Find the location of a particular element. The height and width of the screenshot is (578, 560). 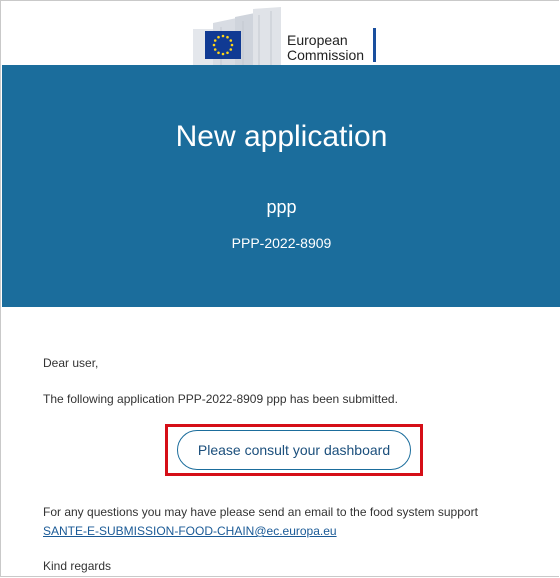

greeting-text: Dear user, is located at coordinates (71, 363).